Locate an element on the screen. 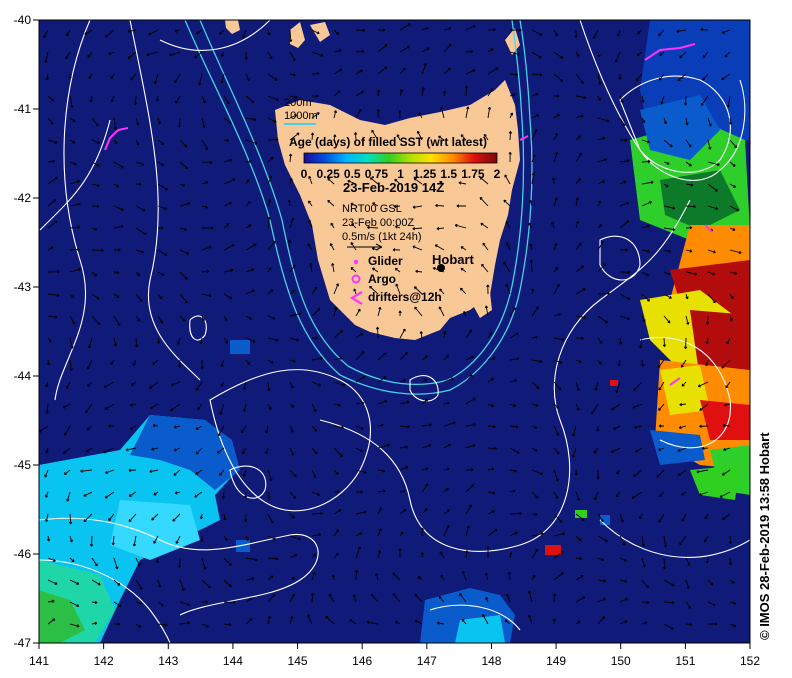 The height and width of the screenshot is (678, 792). y-tick-label: -42 is located at coordinates (23, 198).